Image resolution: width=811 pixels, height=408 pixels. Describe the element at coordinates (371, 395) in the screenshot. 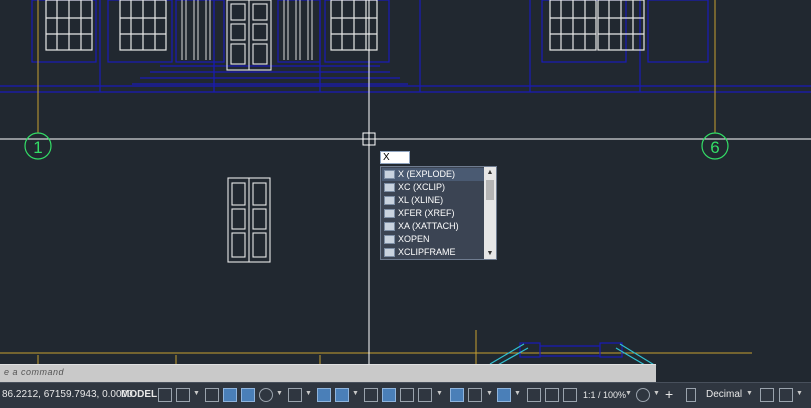

I see `lineweight-icon` at that location.